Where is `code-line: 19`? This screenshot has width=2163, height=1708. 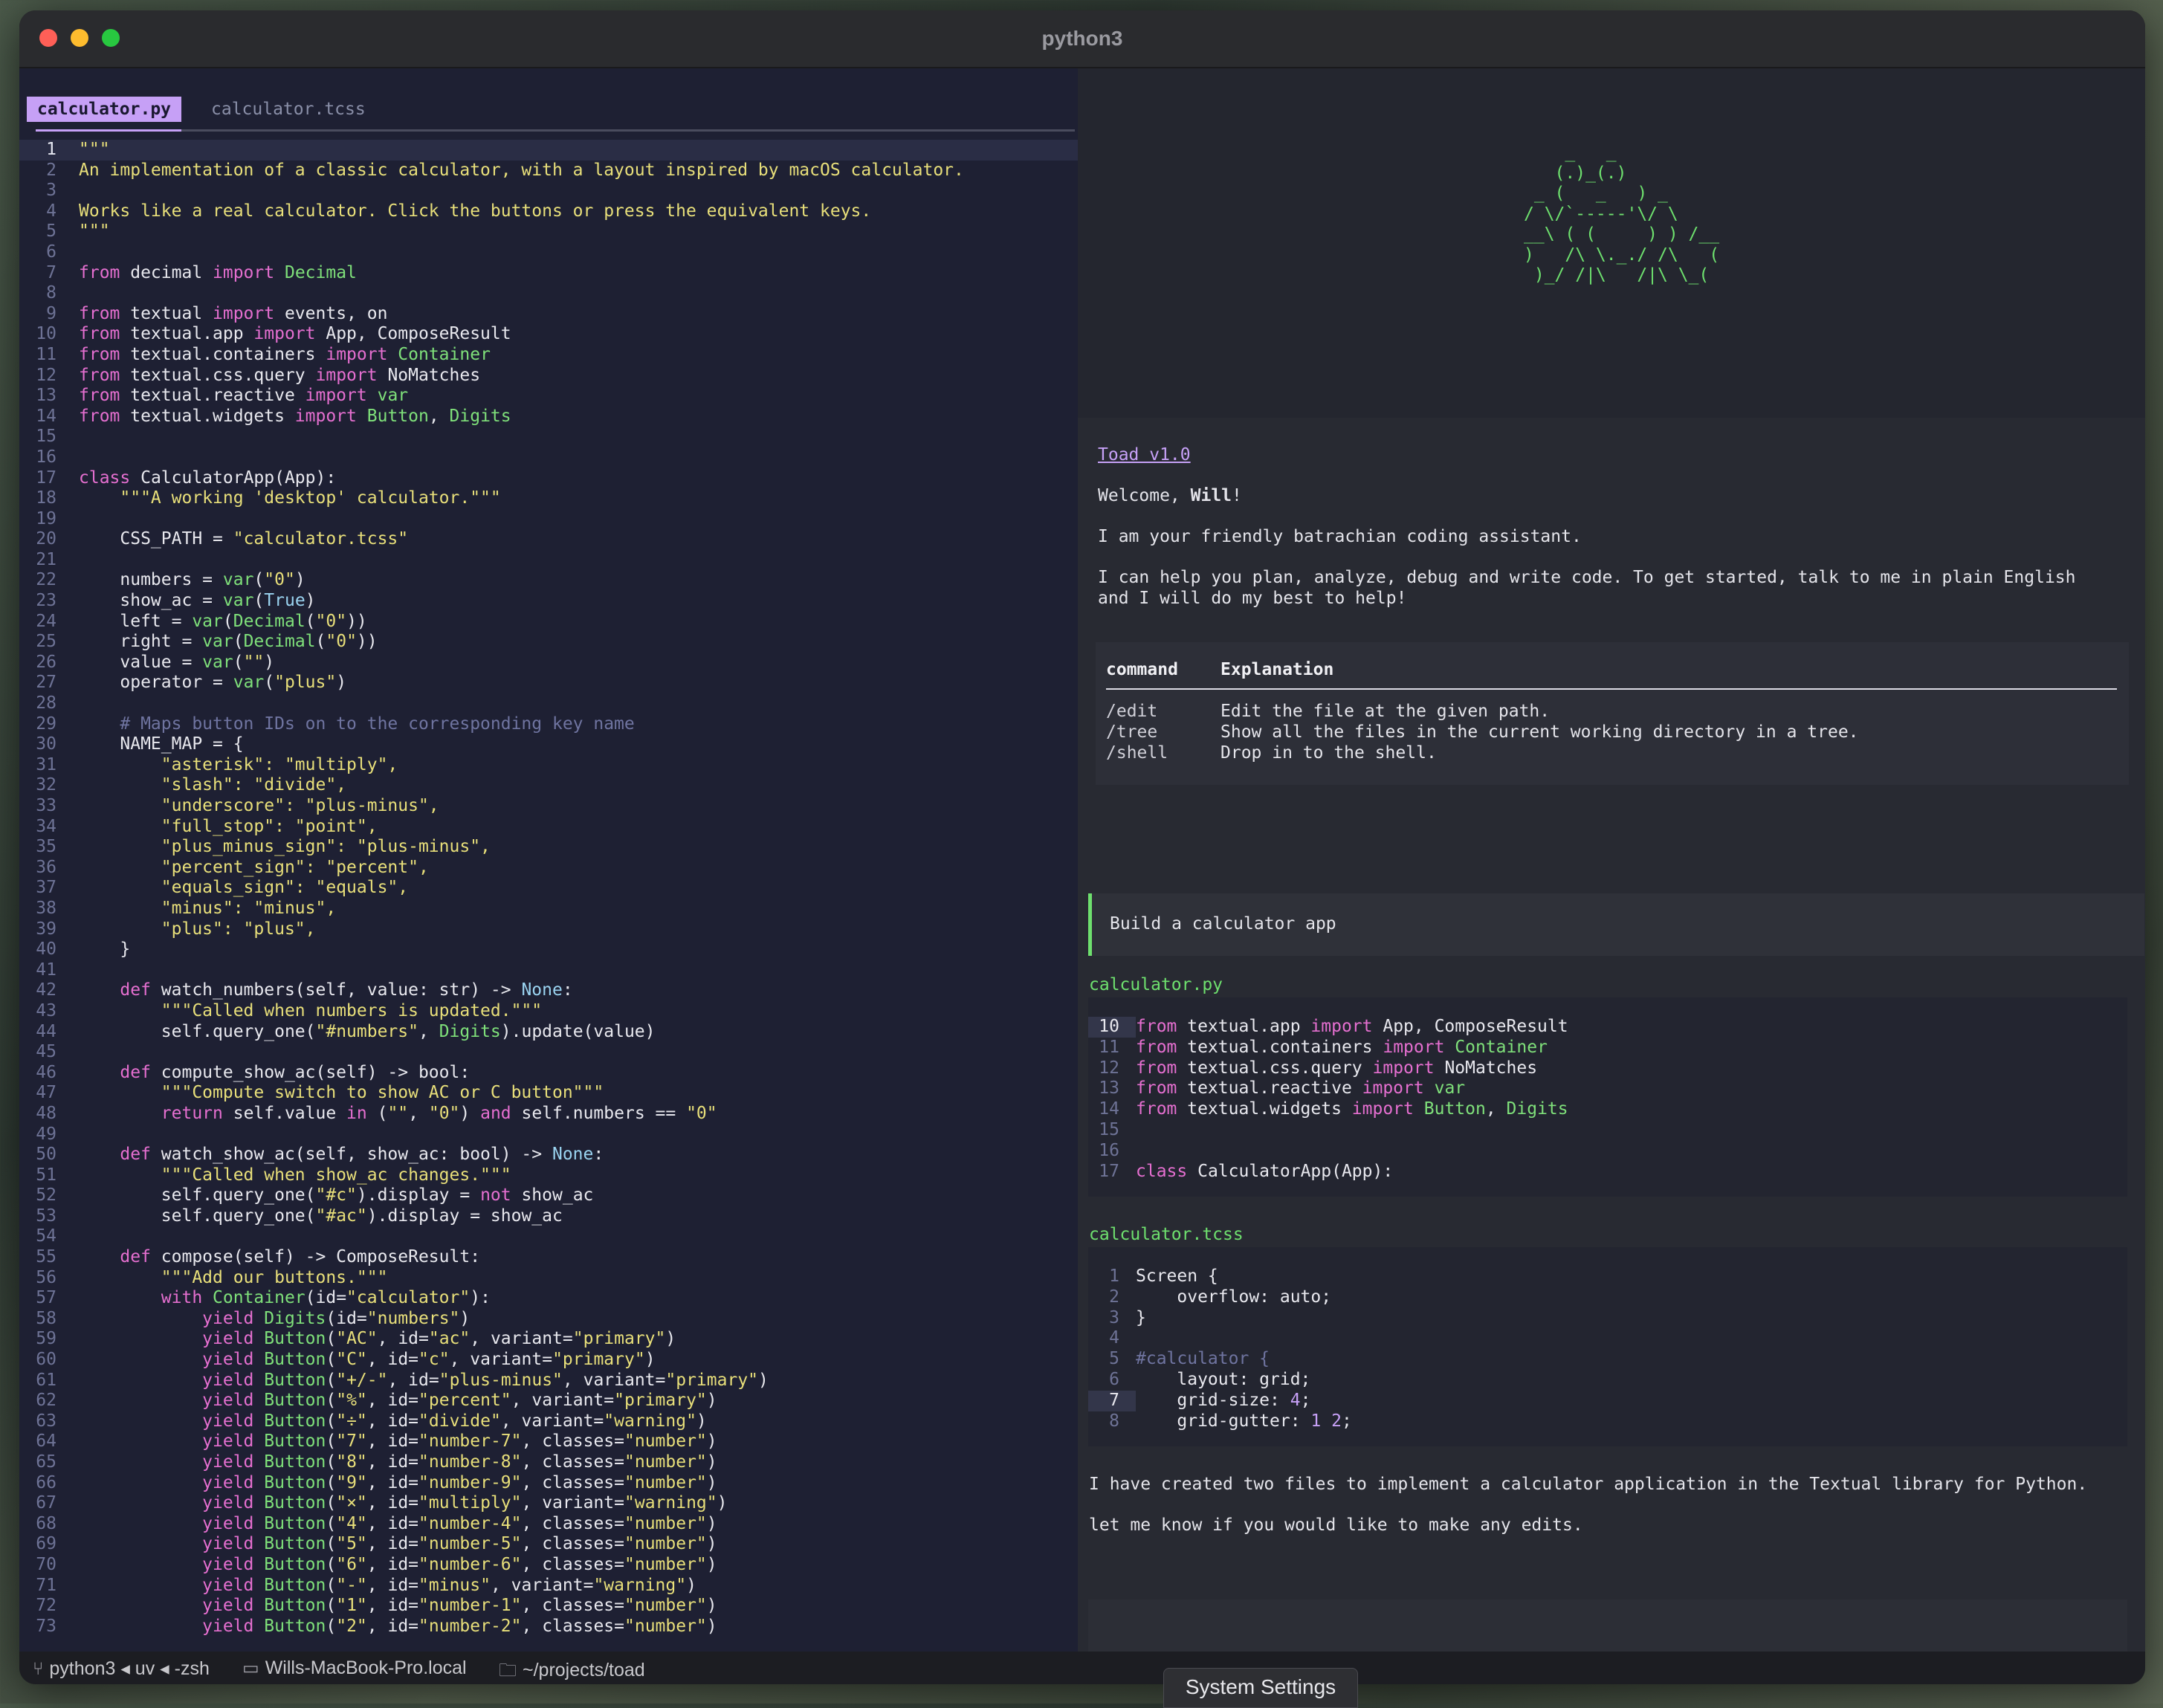 code-line: 19 is located at coordinates (548, 519).